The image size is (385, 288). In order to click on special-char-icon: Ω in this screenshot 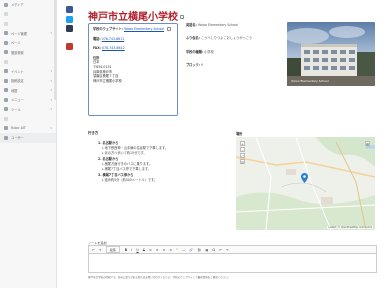, I will do `click(214, 250)`.